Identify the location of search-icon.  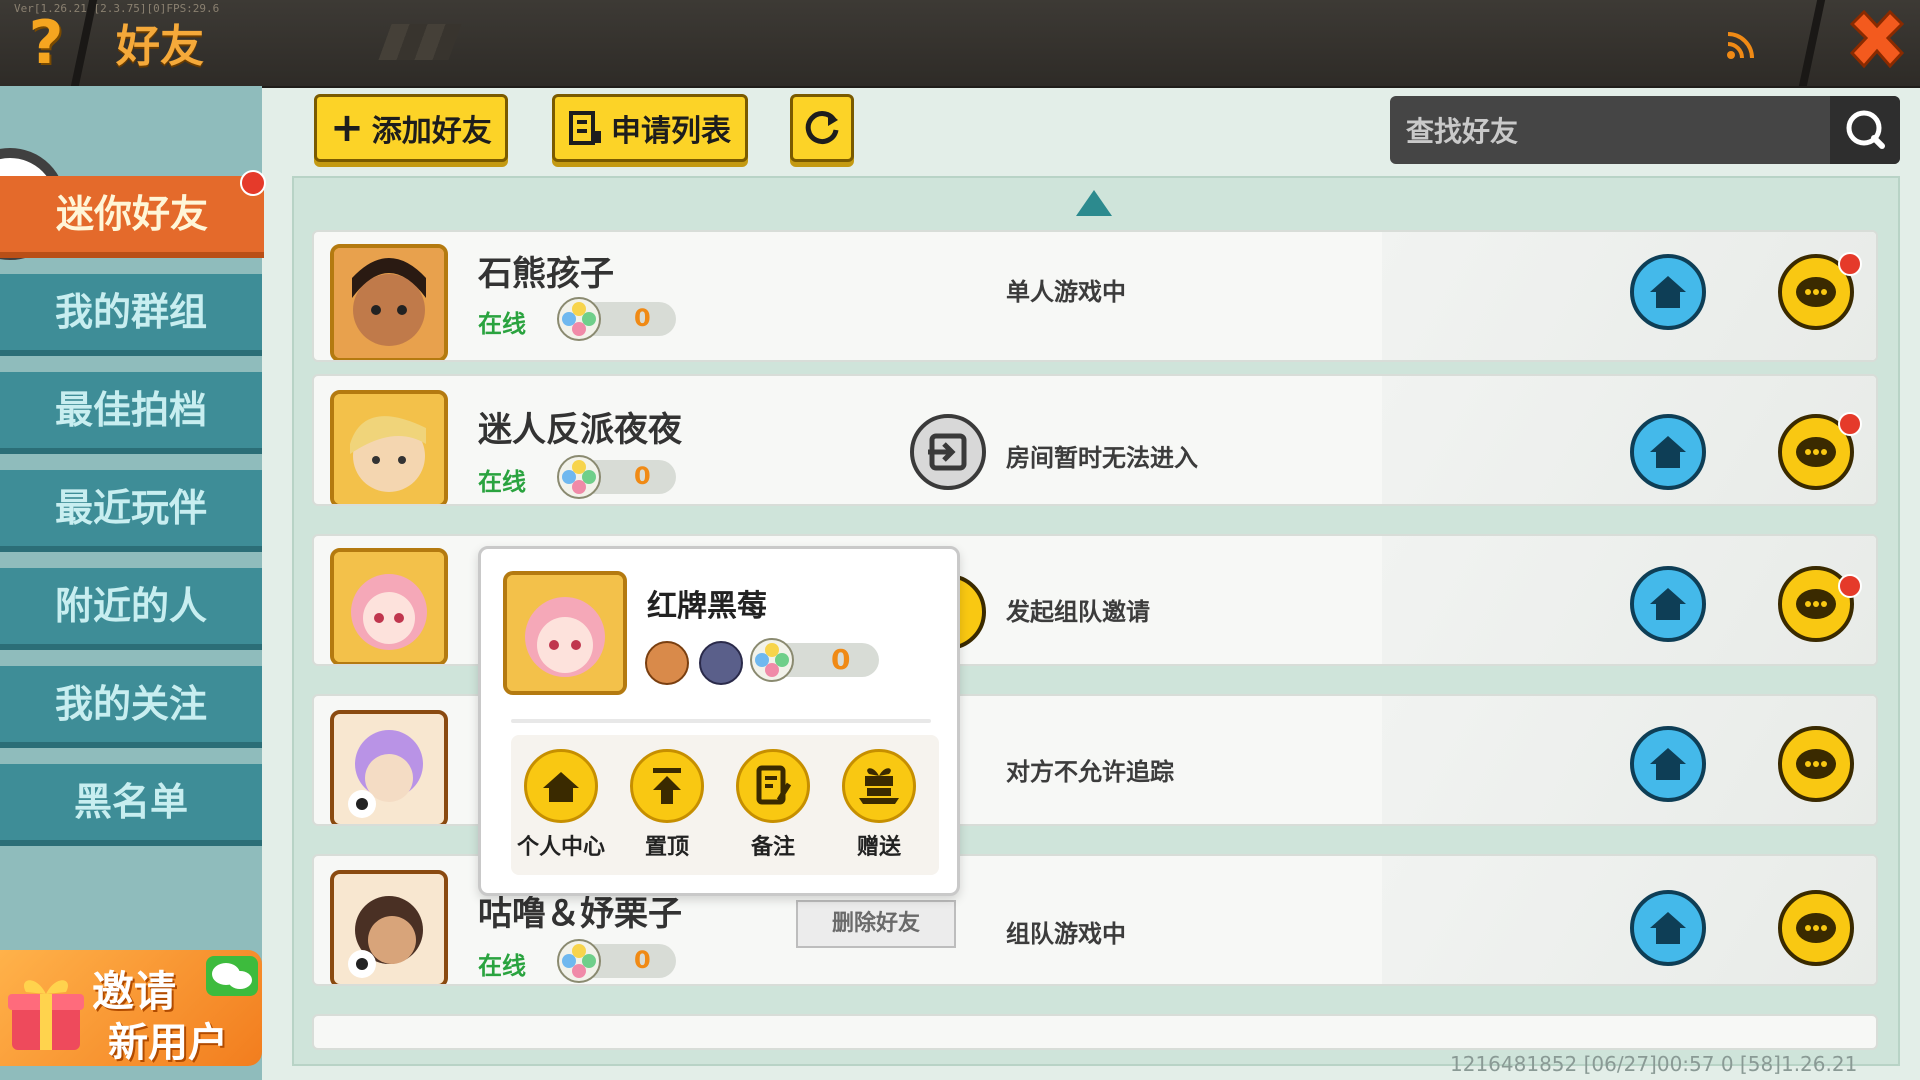
(1865, 129).